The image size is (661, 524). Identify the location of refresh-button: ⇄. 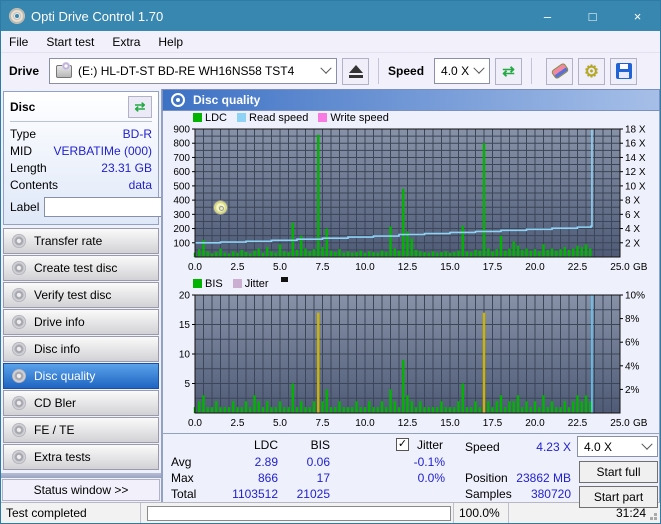
(509, 71).